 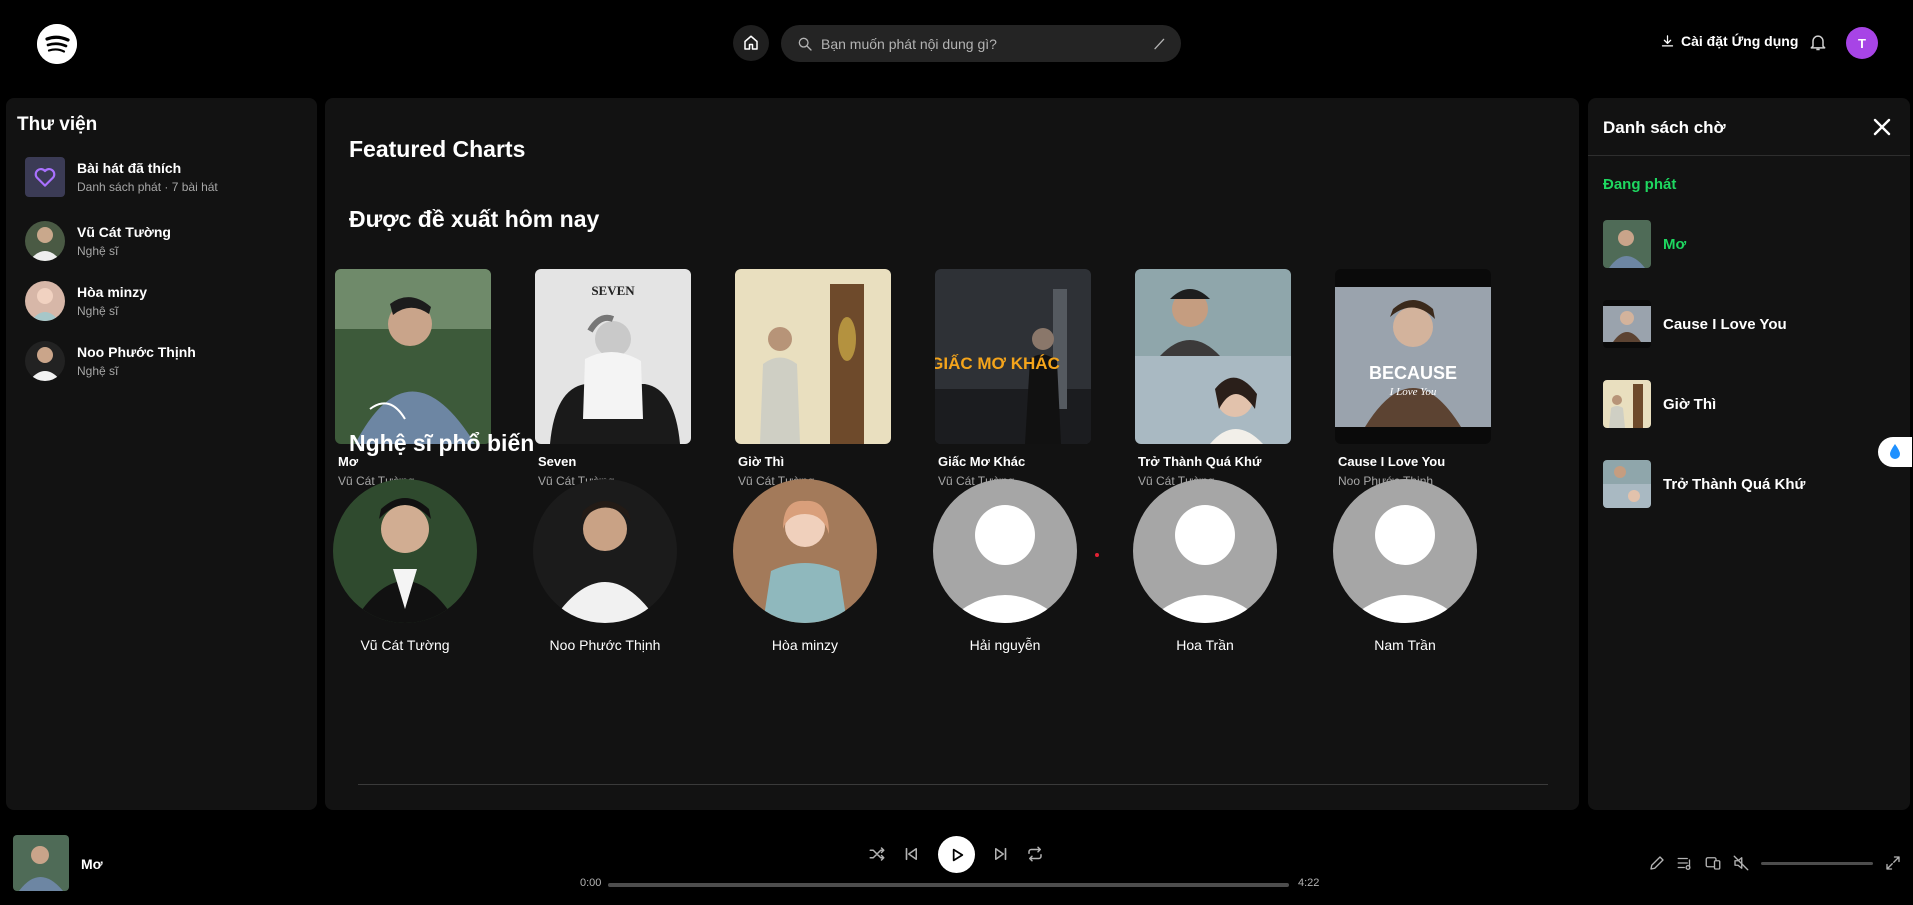 I want to click on home-button, so click(x=751, y=43).